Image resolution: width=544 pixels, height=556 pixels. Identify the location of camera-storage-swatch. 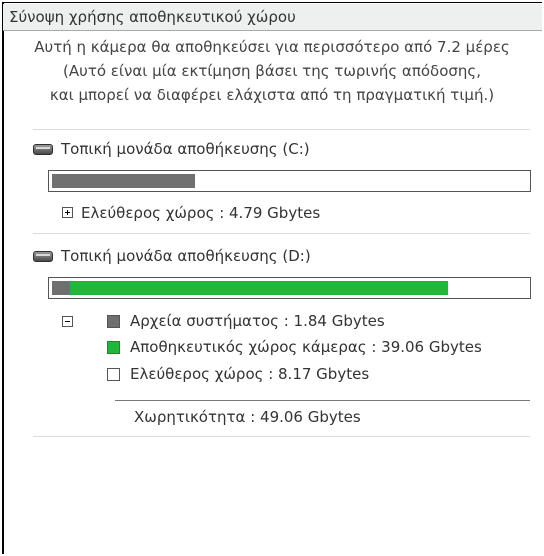
(113, 347).